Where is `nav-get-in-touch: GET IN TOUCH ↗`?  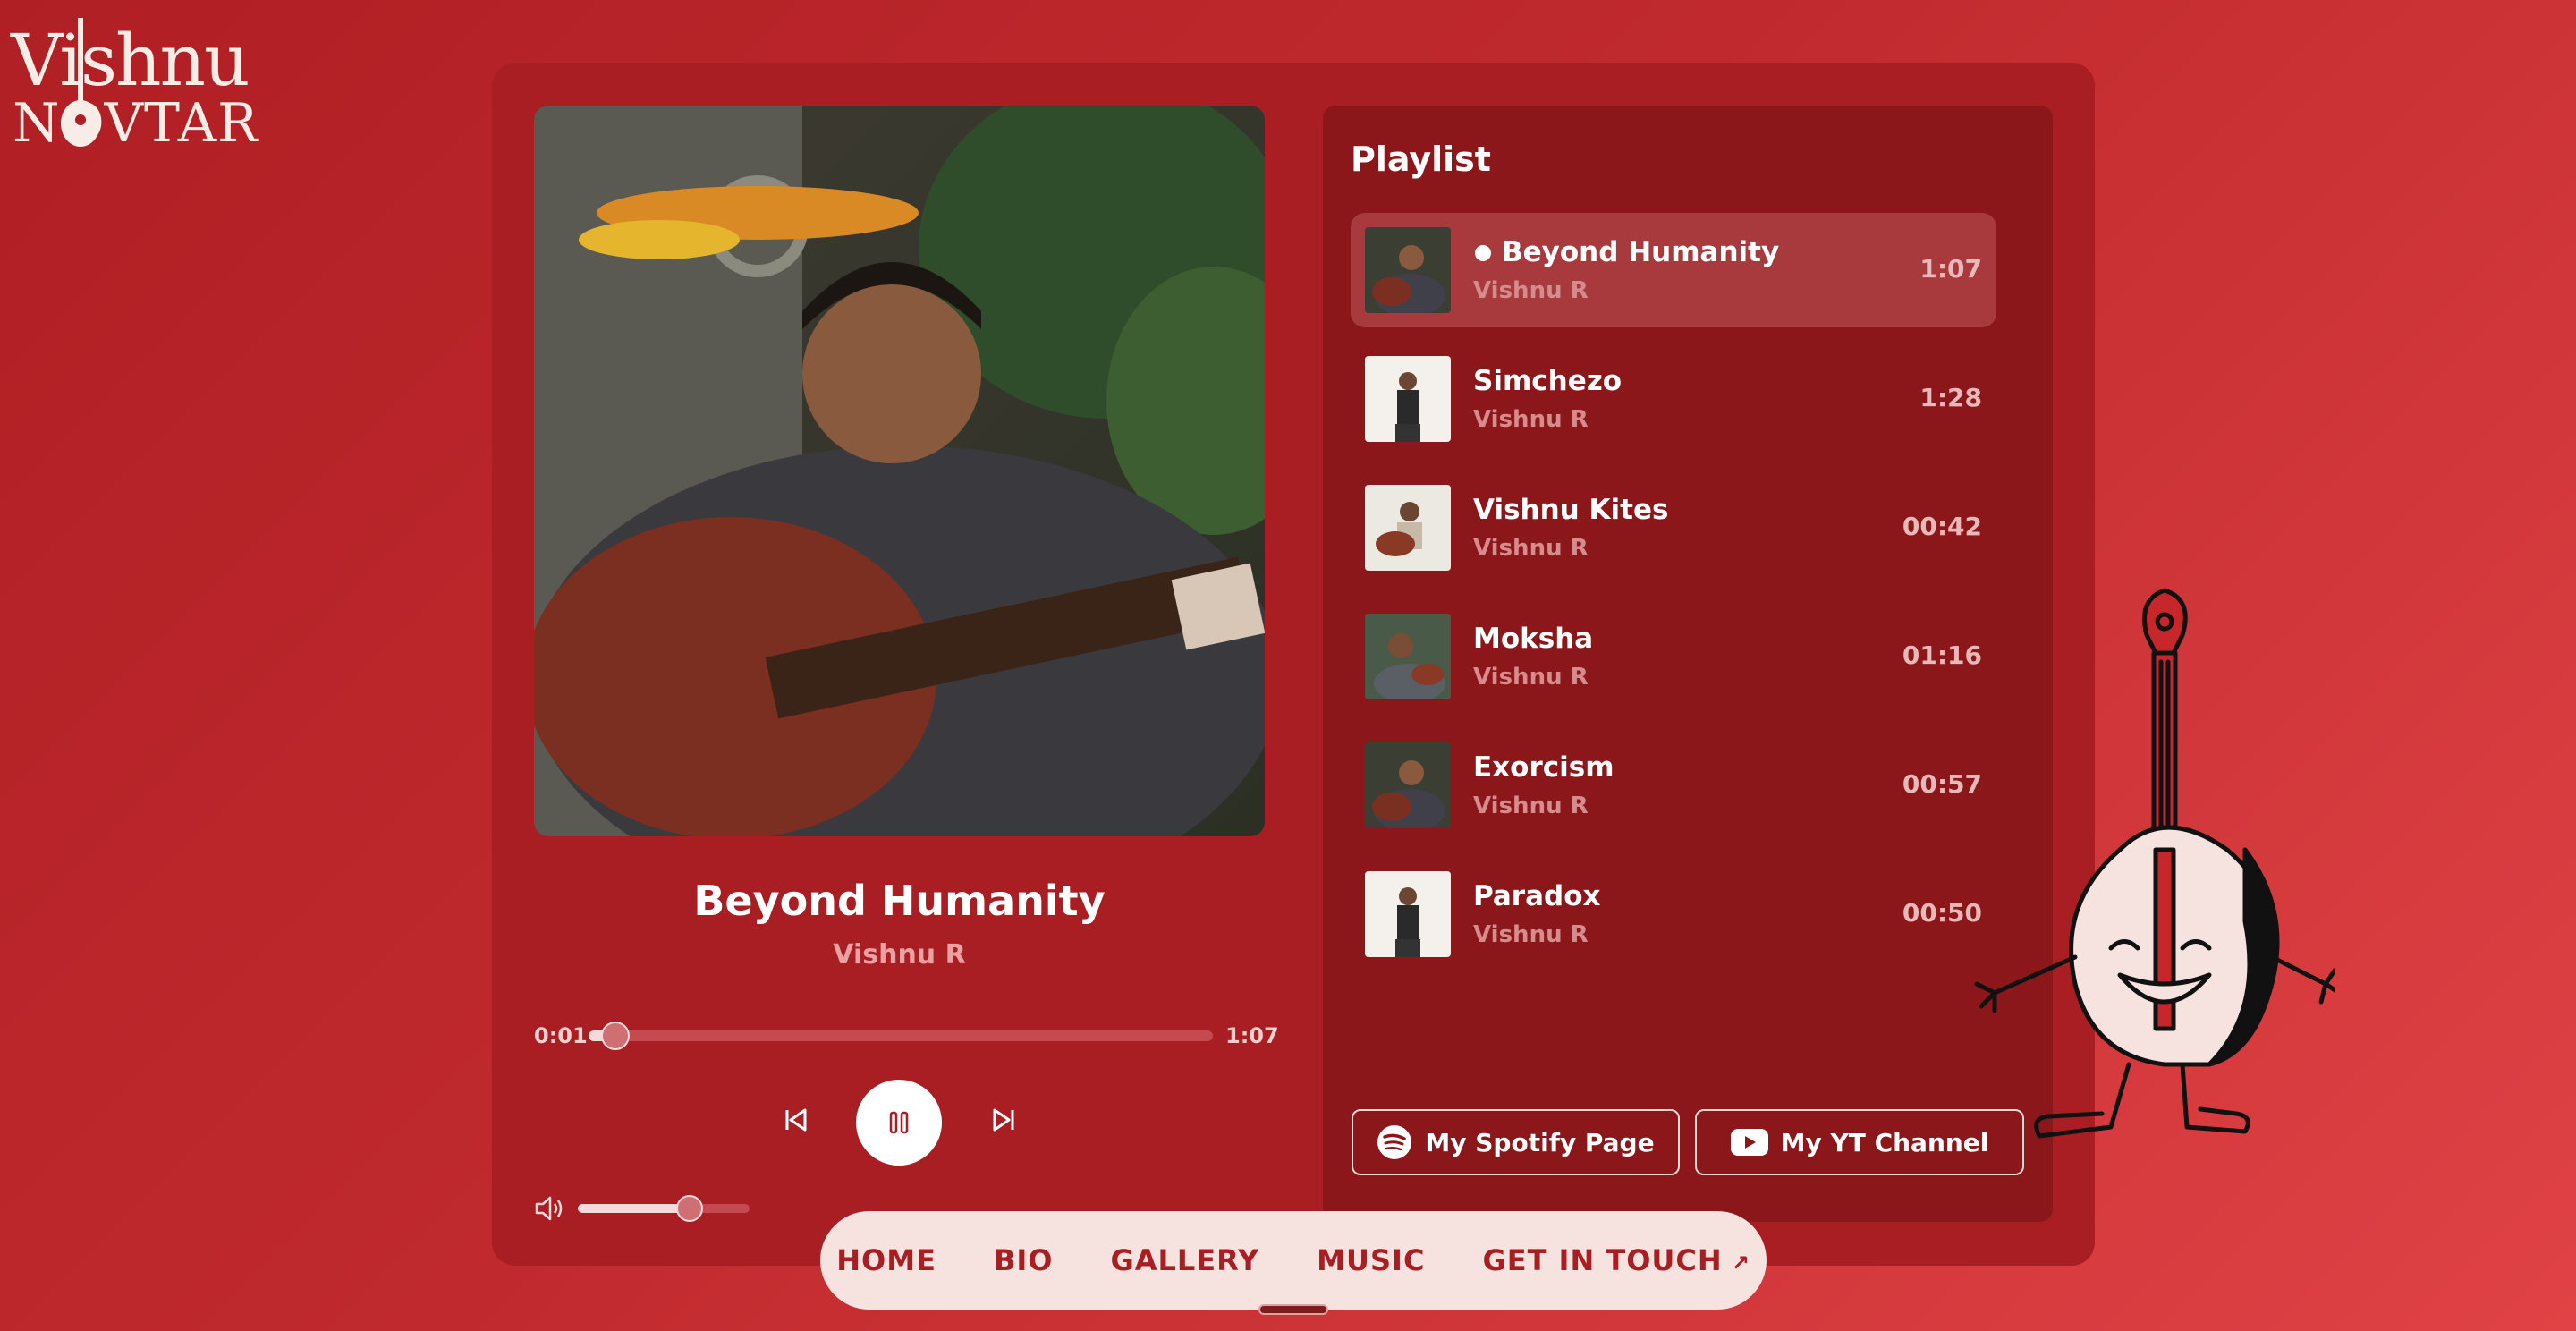
nav-get-in-touch: GET IN TOUCH ↗ is located at coordinates (1616, 1260).